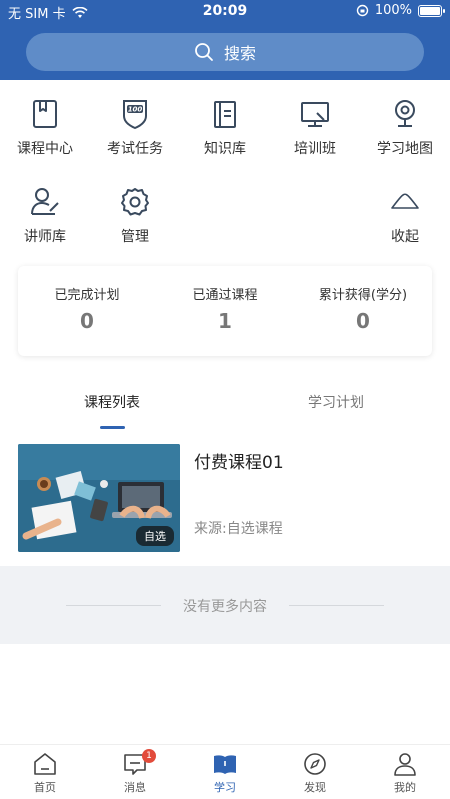 The height and width of the screenshot is (799, 450). Describe the element at coordinates (315, 787) in the screenshot. I see `tabbar-label: 发现` at that location.